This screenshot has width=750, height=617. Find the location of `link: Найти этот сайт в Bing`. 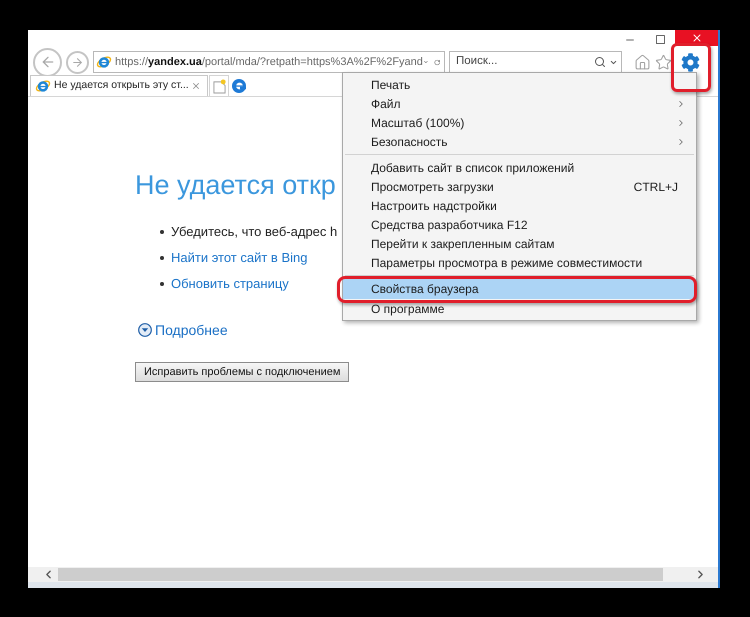

link: Найти этот сайт в Bing is located at coordinates (239, 258).